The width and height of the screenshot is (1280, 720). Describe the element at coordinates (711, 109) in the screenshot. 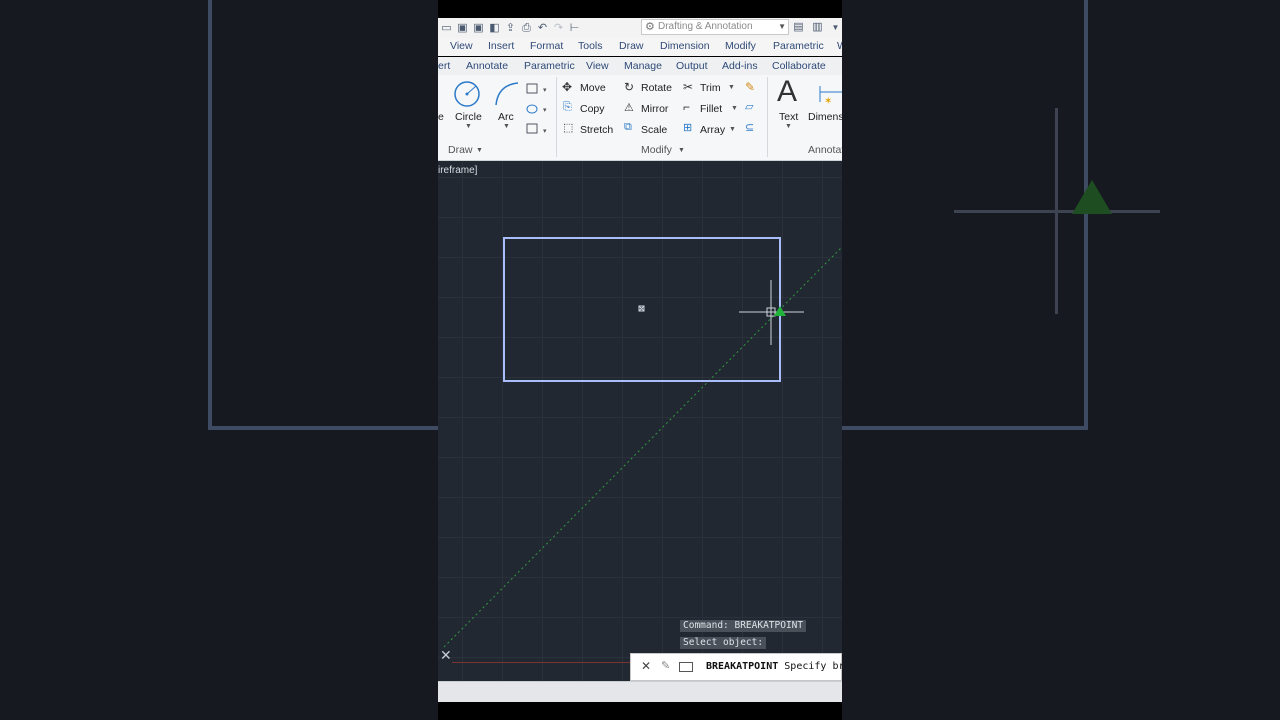

I see `fillet-button: Fillet` at that location.